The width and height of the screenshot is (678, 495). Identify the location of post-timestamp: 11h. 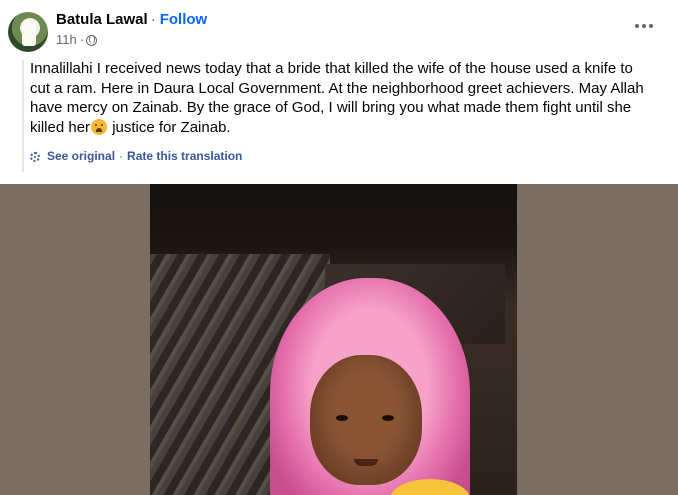
(66, 40).